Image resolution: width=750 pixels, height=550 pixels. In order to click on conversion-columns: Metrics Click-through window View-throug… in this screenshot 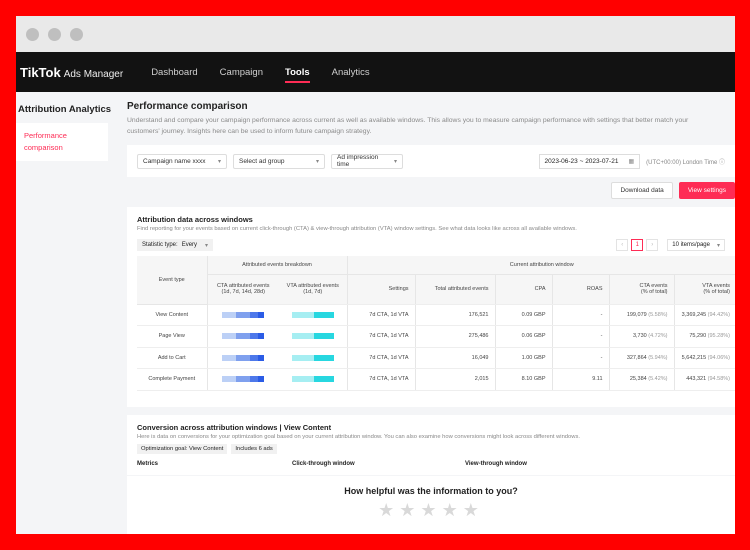, I will do `click(431, 464)`.